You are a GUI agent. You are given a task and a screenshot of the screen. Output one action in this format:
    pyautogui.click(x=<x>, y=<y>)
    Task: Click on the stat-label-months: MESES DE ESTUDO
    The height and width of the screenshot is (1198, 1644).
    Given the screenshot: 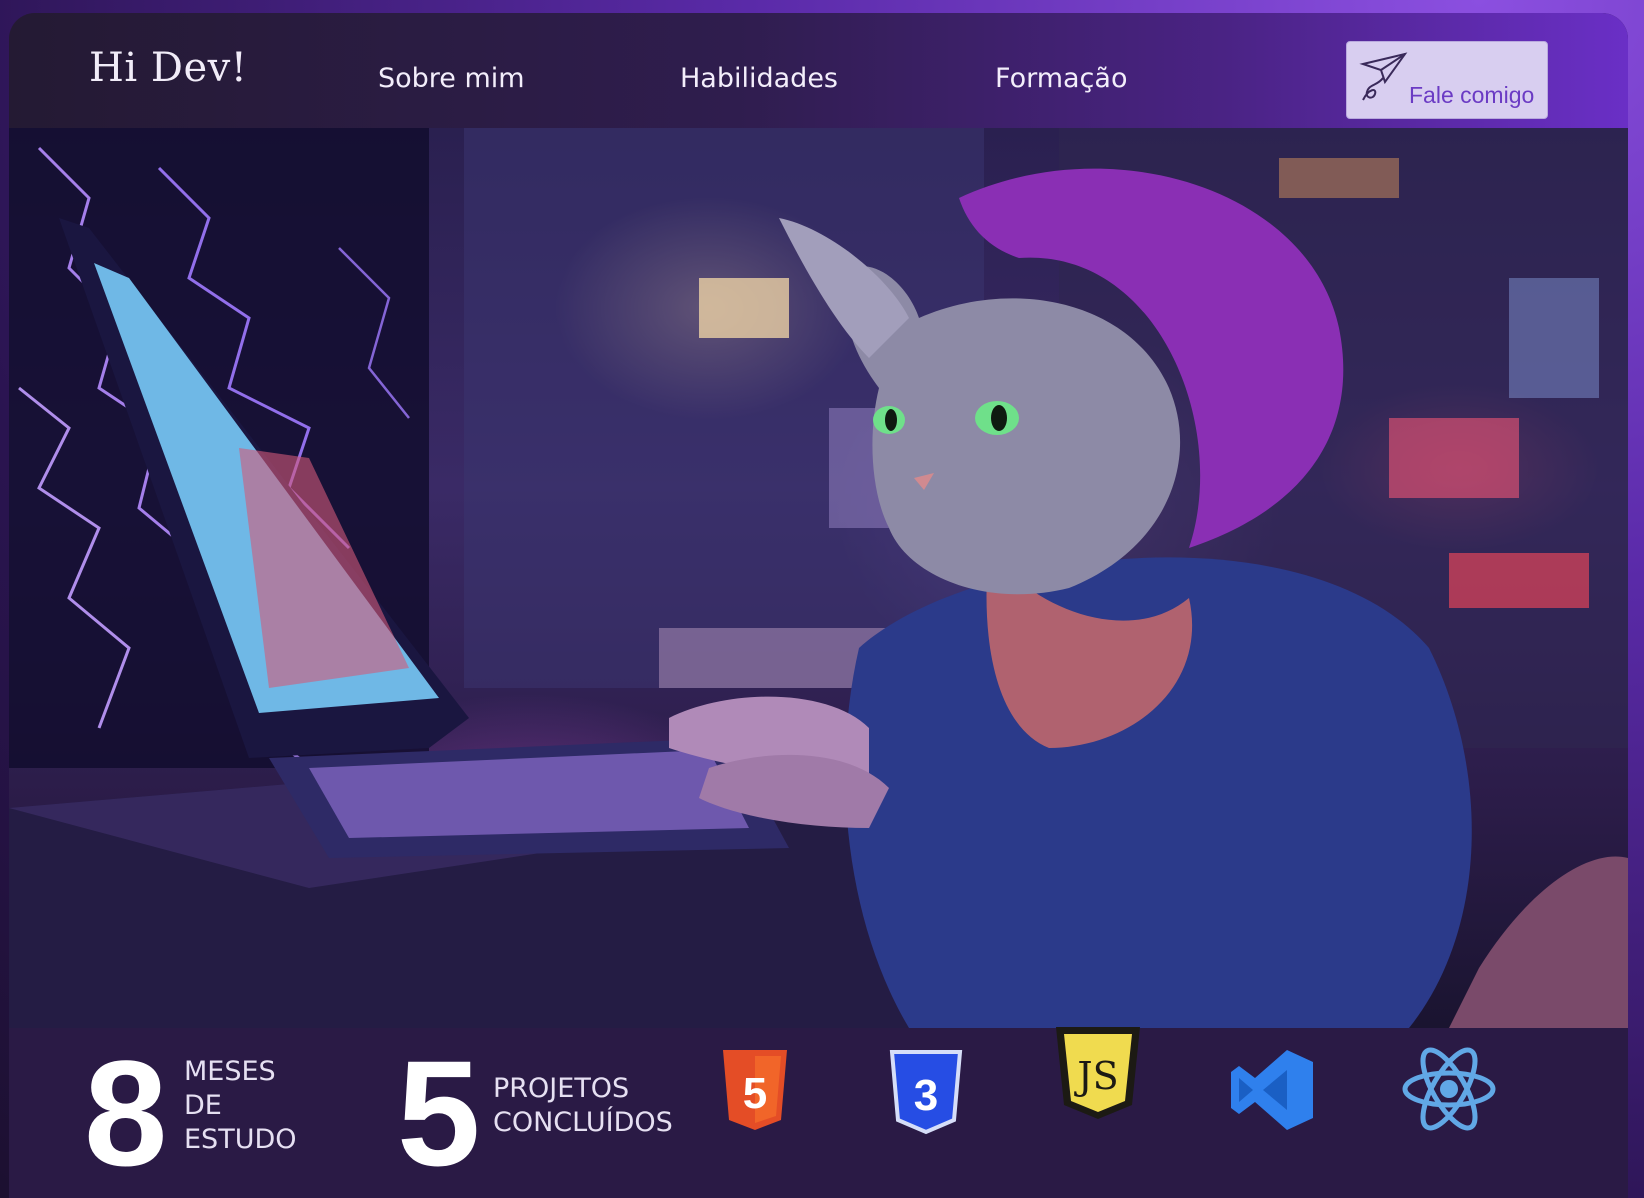 What is the action you would take?
    pyautogui.click(x=240, y=1106)
    